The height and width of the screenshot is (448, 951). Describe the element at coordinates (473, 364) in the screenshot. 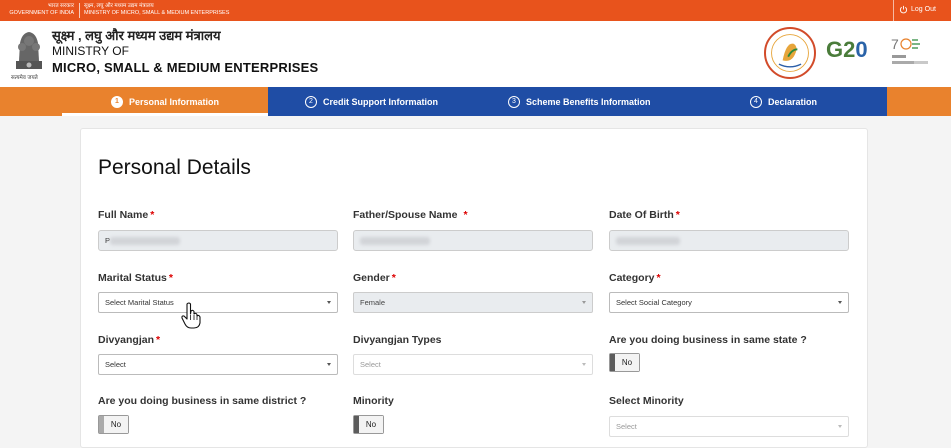

I see `divyangjan-types-select: Select` at that location.